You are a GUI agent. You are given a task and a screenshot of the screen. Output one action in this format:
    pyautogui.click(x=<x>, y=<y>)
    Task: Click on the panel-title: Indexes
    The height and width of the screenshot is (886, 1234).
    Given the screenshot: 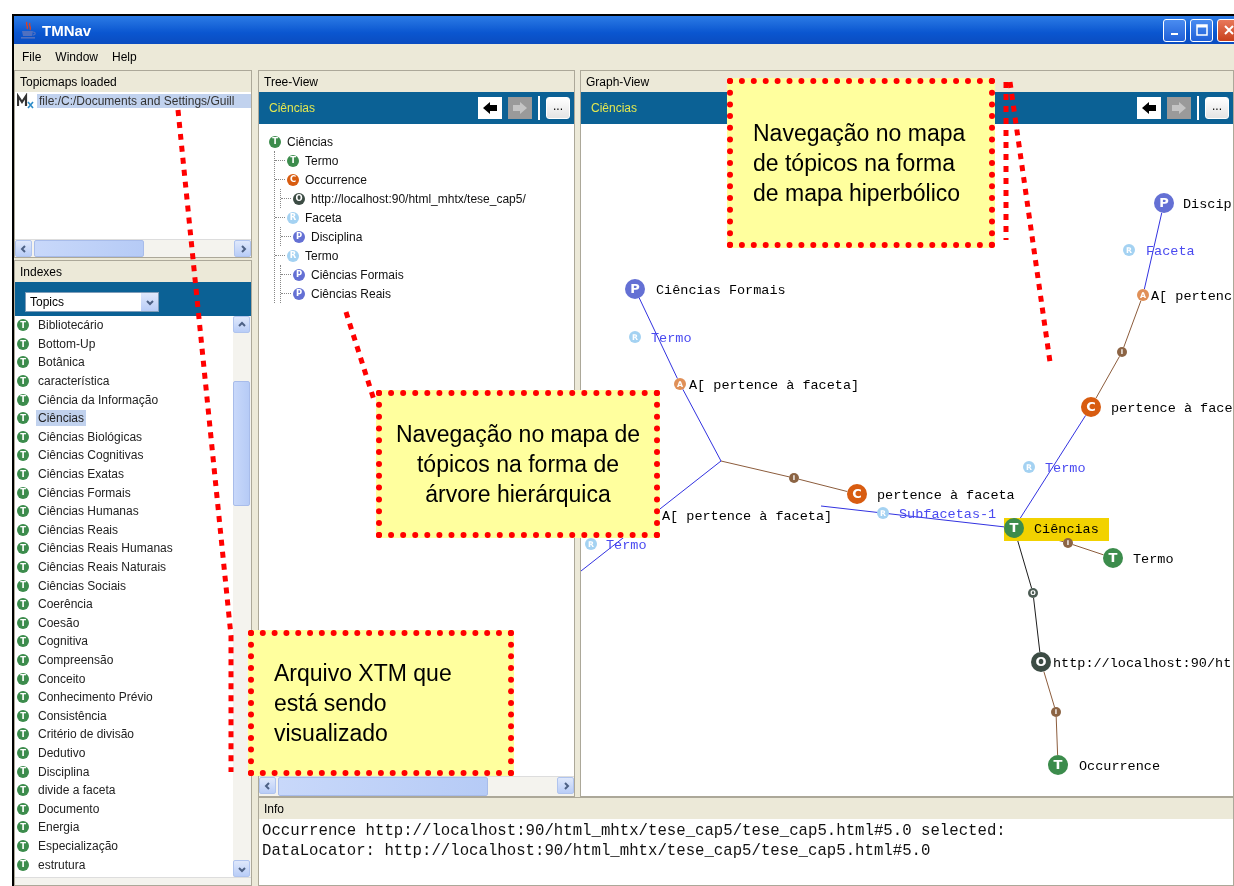 What is the action you would take?
    pyautogui.click(x=41, y=272)
    